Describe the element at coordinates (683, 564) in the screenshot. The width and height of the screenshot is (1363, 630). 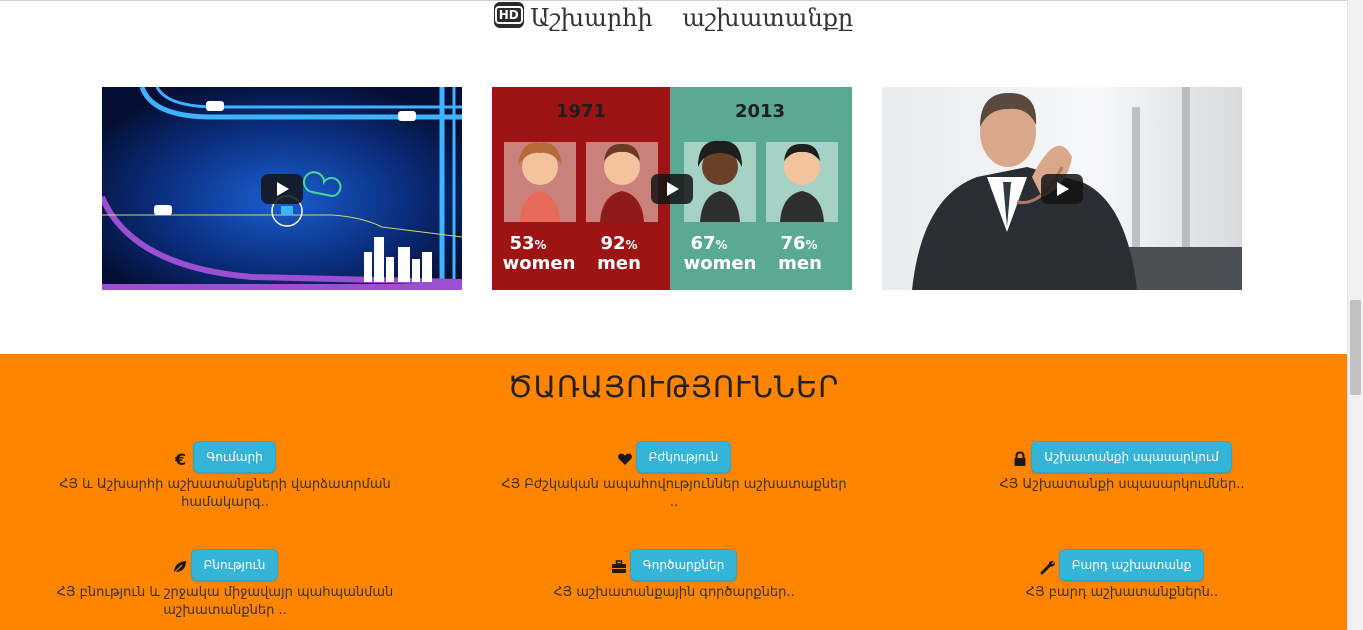
I see `feature-button-deals: Գործարքներ` at that location.